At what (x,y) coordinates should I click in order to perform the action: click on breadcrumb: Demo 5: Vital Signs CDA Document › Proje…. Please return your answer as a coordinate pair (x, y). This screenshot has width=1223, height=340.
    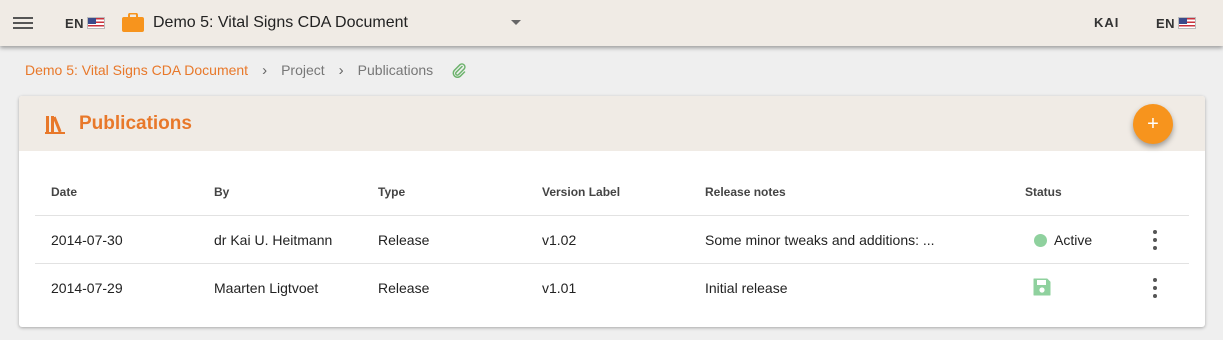
    Looking at the image, I should click on (246, 70).